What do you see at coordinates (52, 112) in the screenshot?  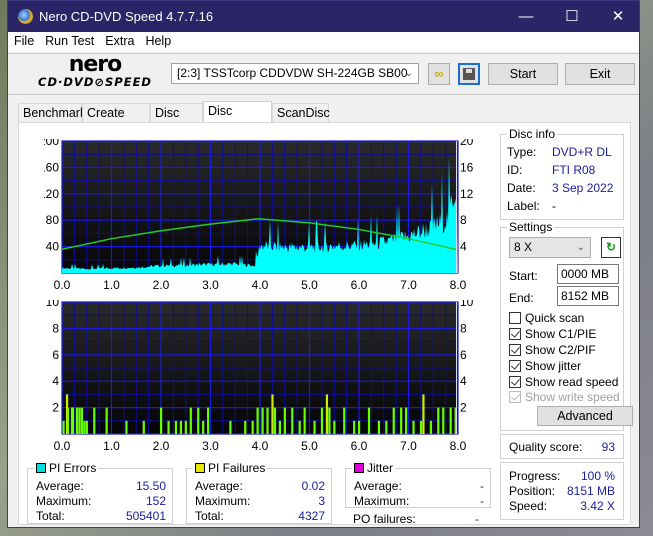 I see `tab-benchmark: Benchmark` at bounding box center [52, 112].